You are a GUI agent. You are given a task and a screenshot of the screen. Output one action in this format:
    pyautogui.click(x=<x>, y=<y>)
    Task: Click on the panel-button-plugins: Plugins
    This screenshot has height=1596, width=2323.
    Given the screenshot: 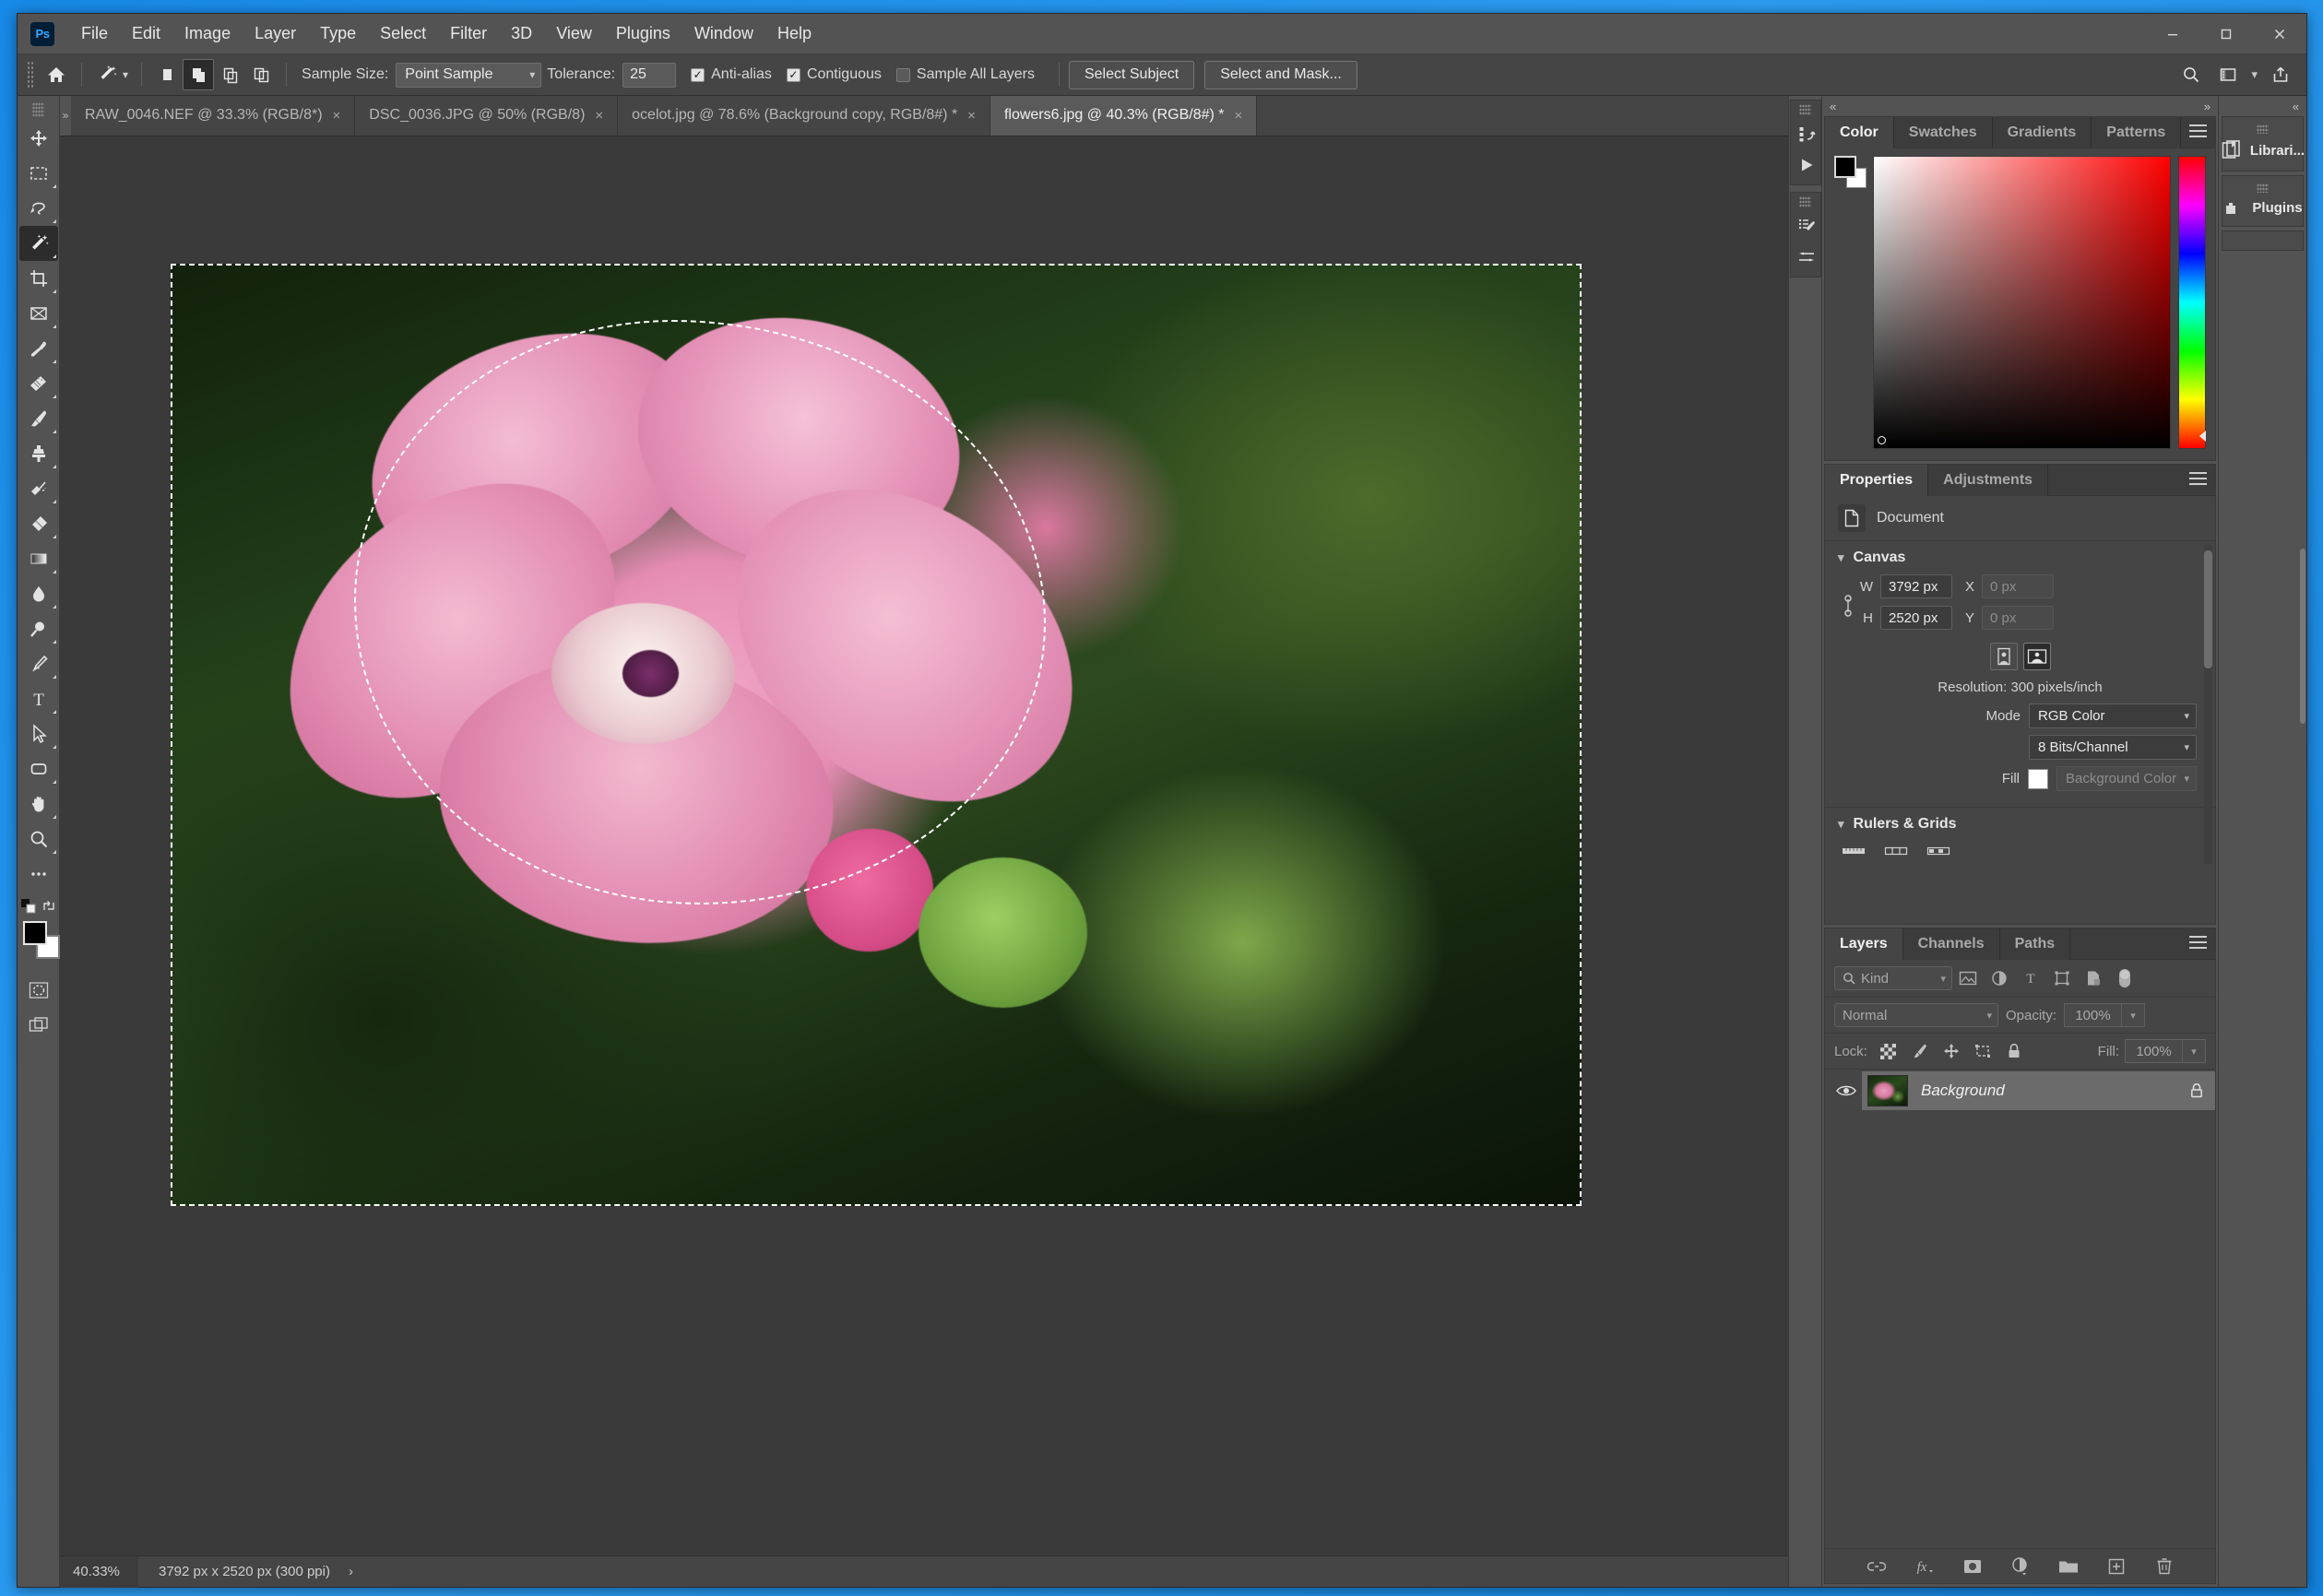 What is the action you would take?
    pyautogui.click(x=2263, y=201)
    